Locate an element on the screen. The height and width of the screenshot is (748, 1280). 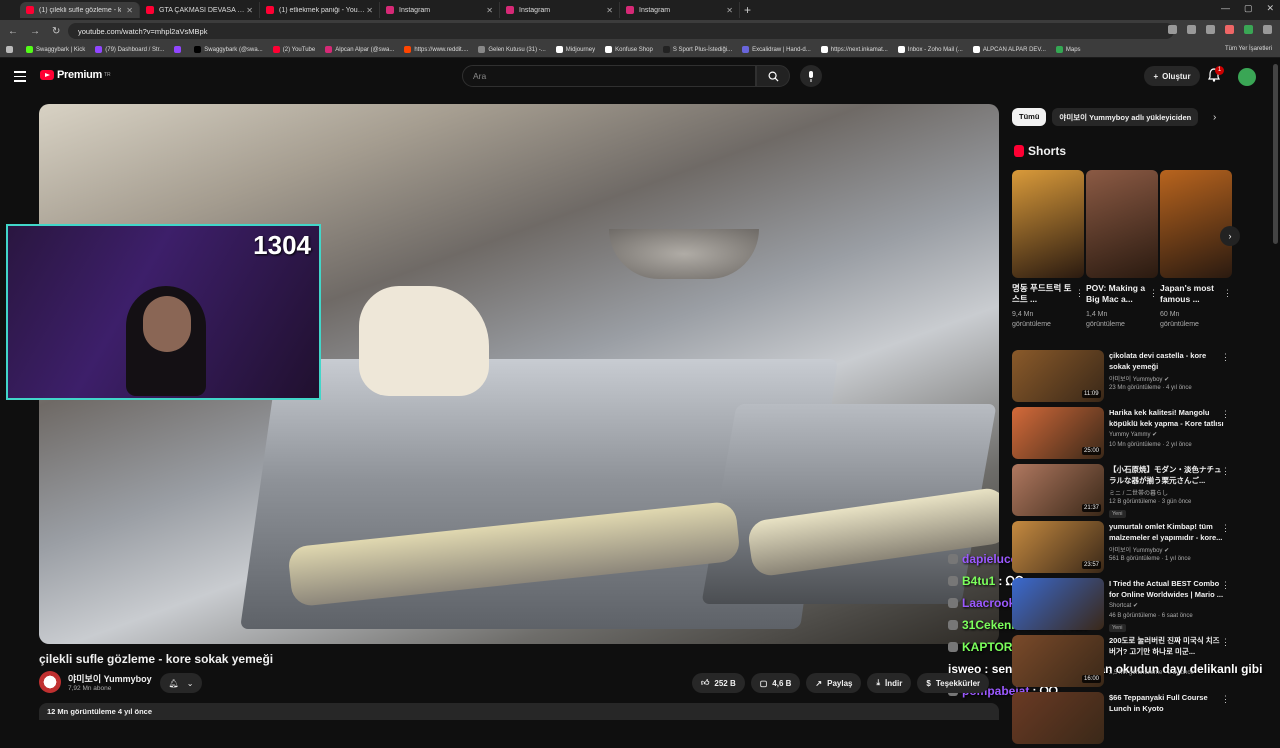
like-button: 👍︎ 252 B is located at coordinates (718, 683).